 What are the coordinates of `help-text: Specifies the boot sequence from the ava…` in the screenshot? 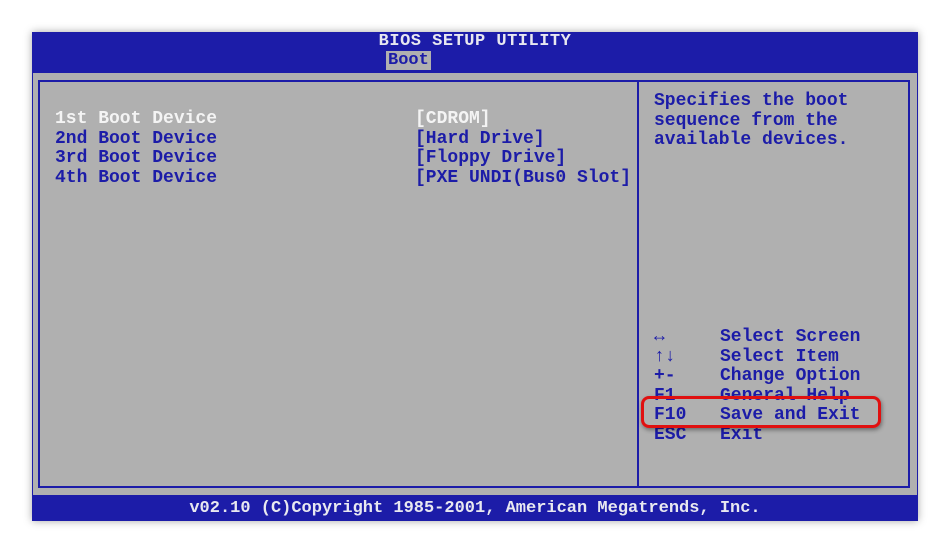 It's located at (751, 121).